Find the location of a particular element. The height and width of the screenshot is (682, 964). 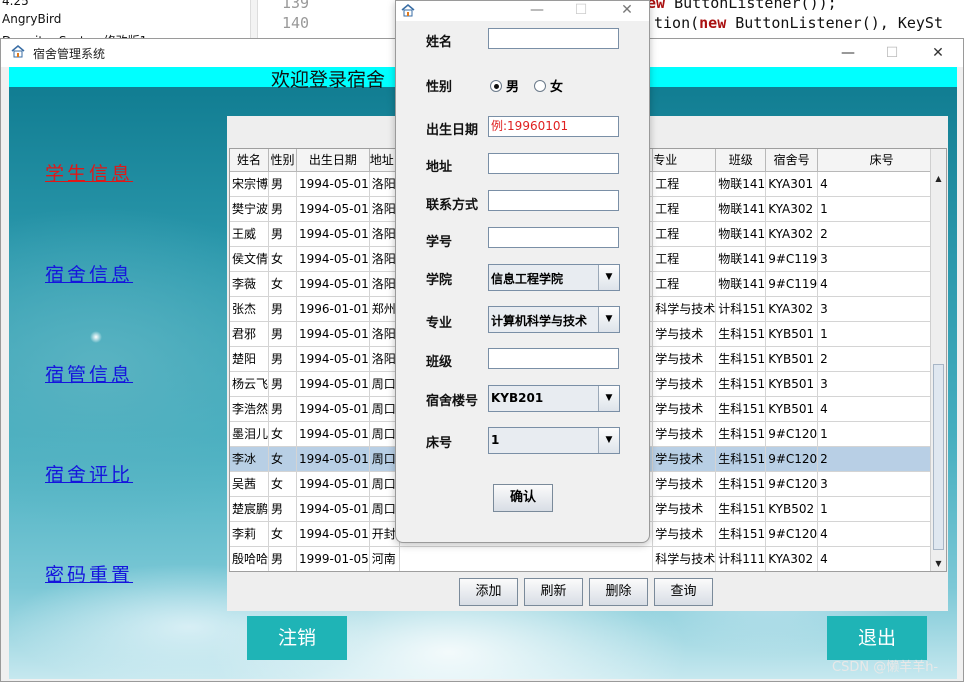

cell-name: 王威 is located at coordinates (250, 234).